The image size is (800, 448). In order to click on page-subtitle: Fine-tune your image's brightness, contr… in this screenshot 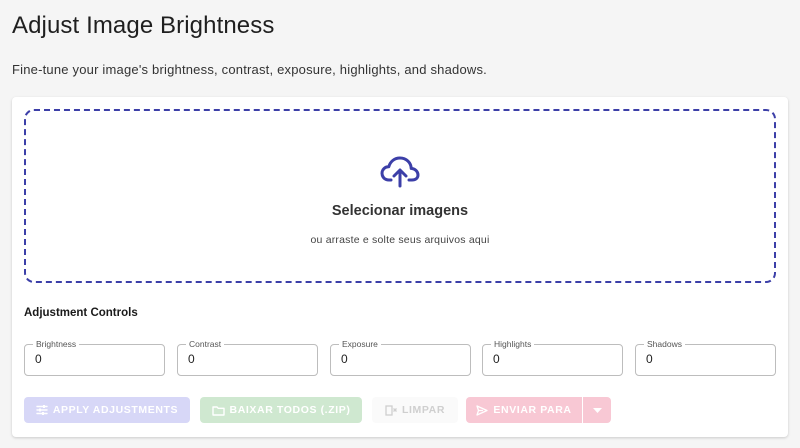, I will do `click(249, 69)`.